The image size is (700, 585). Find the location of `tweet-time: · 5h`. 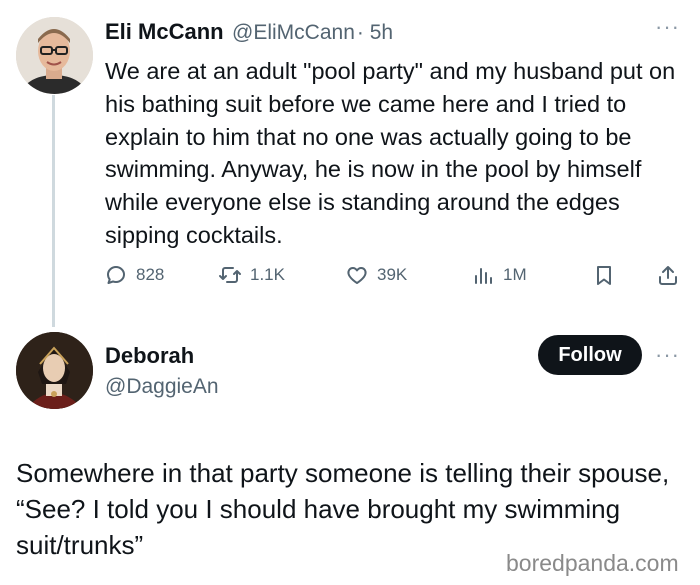

tweet-time: · 5h is located at coordinates (375, 32).